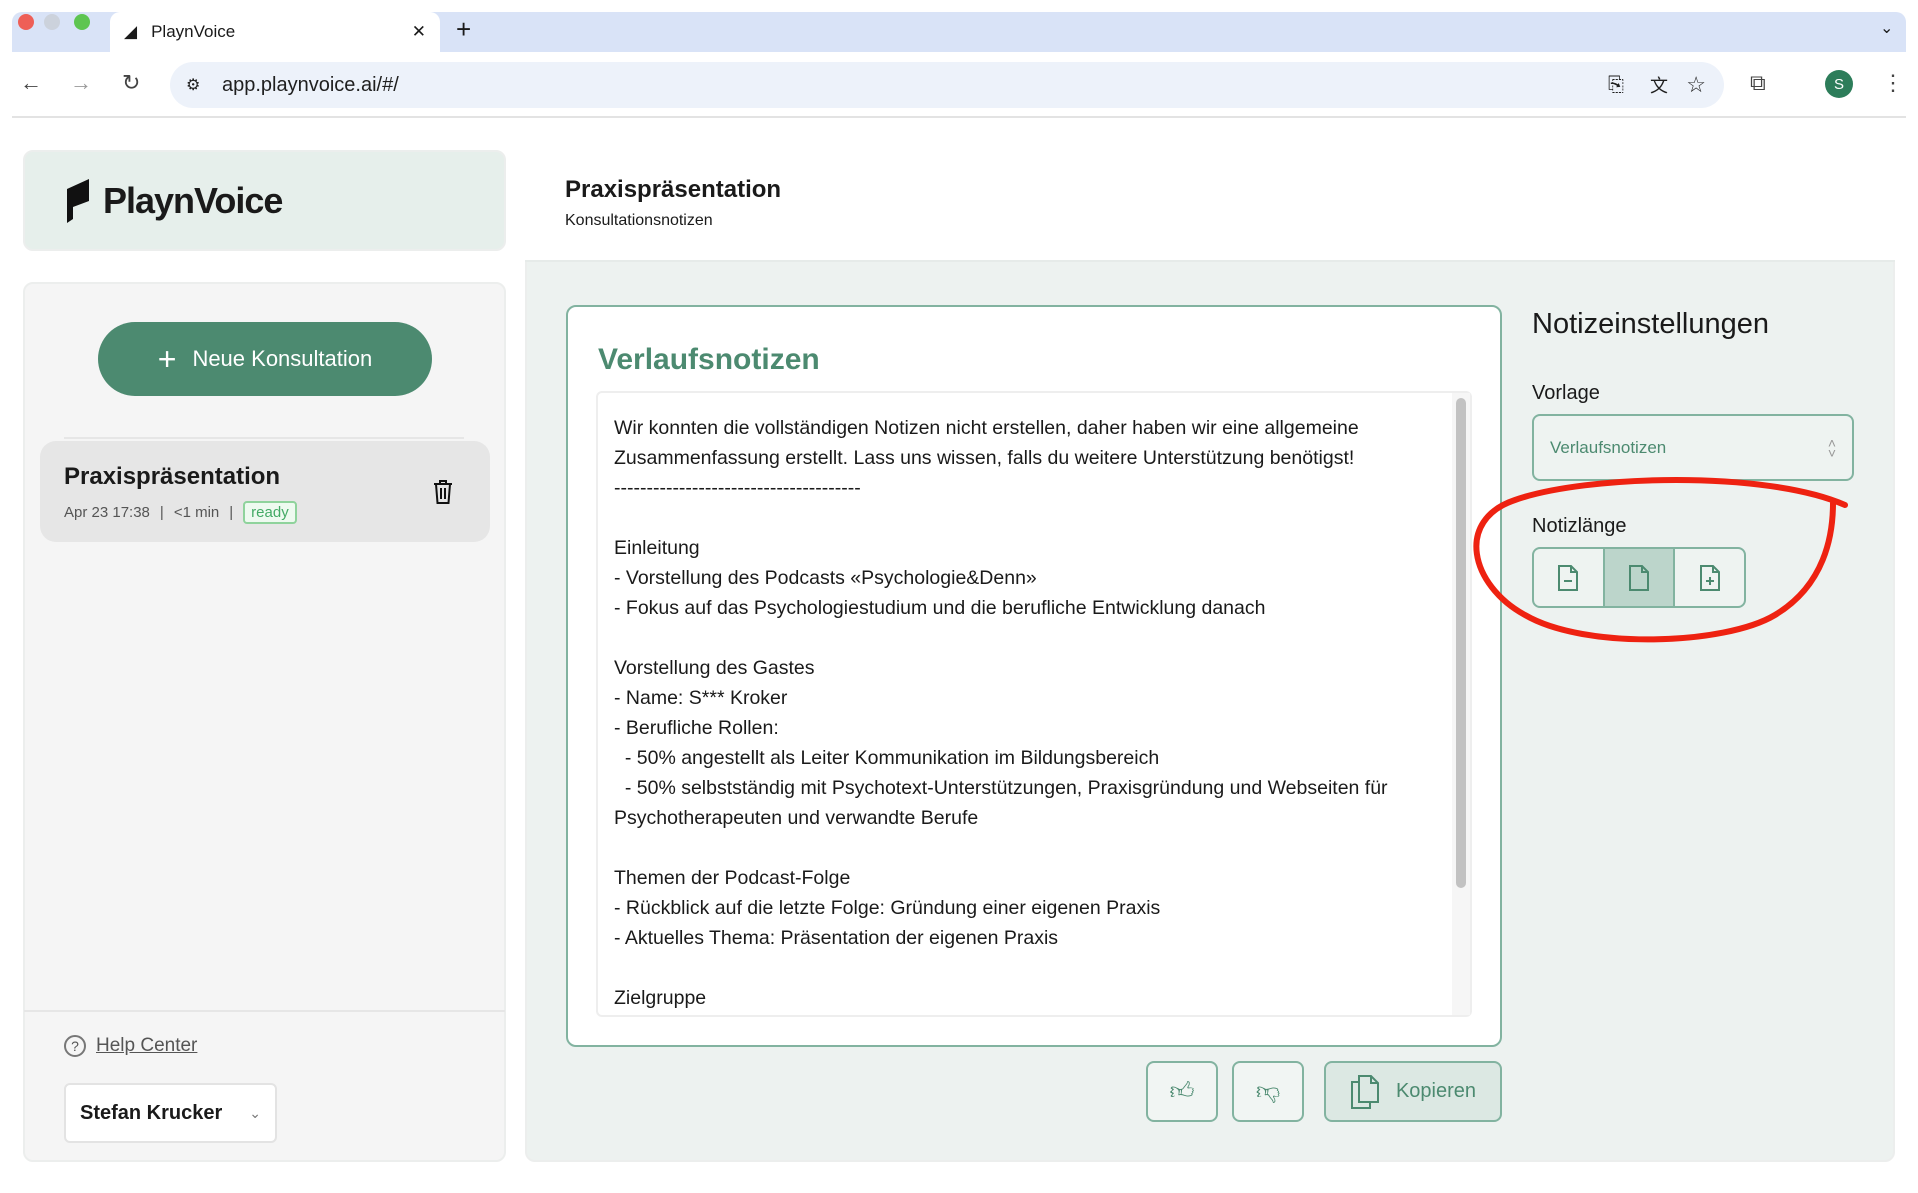  I want to click on forward-icon: →, so click(81, 83).